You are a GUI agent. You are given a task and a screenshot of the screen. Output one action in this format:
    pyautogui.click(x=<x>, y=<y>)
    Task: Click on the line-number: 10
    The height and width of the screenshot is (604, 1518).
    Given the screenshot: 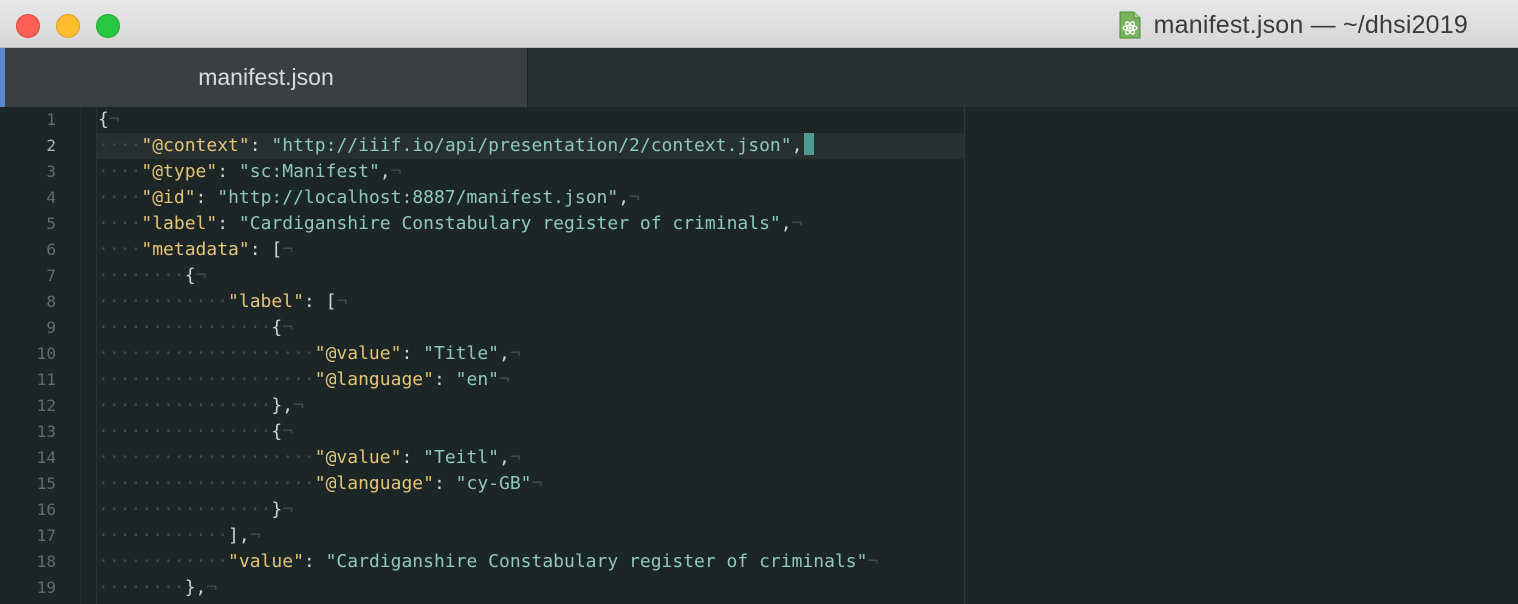 What is the action you would take?
    pyautogui.click(x=46, y=353)
    